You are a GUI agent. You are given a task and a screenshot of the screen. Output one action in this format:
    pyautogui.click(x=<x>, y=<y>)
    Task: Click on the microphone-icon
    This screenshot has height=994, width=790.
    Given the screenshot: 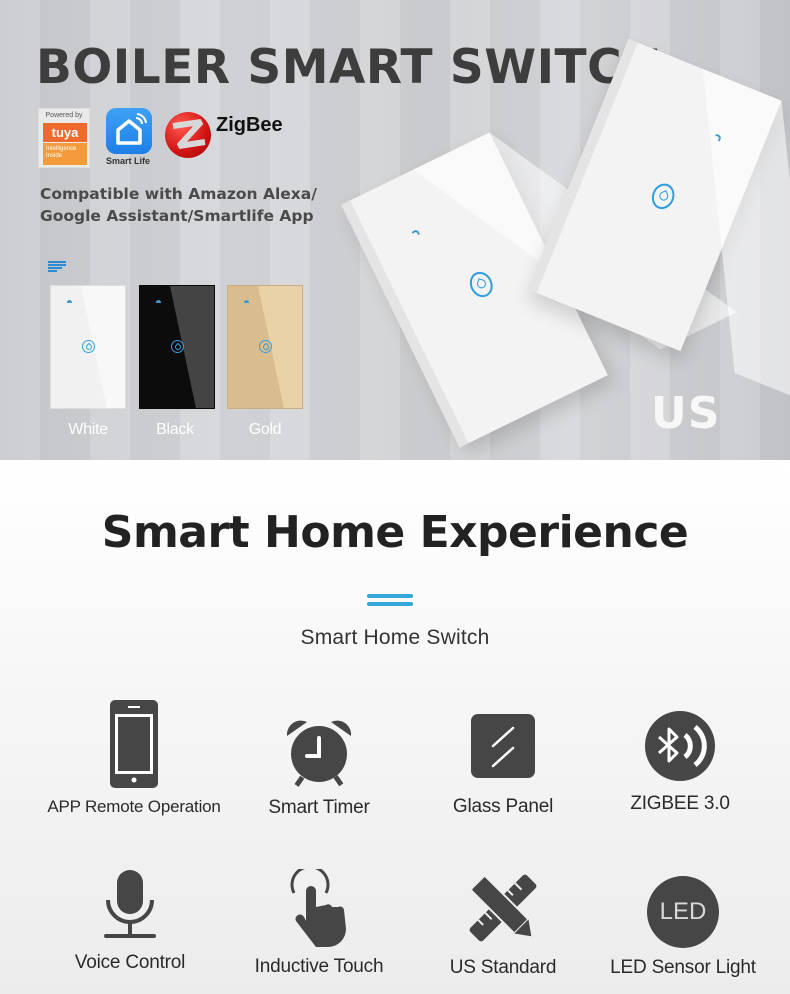 What is the action you would take?
    pyautogui.click(x=130, y=905)
    